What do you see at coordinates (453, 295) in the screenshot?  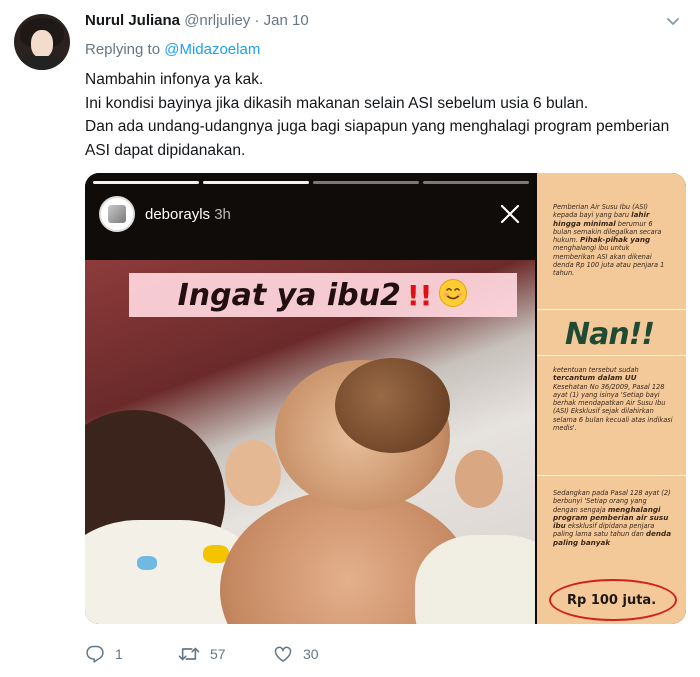 I see `smile-emoji-icon` at bounding box center [453, 295].